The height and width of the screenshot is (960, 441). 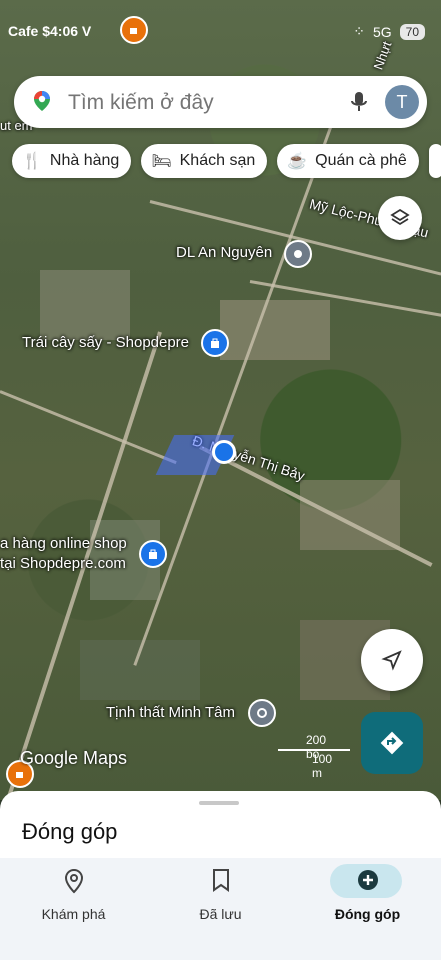 What do you see at coordinates (359, 31) in the screenshot?
I see `grid-icon: ⁘` at bounding box center [359, 31].